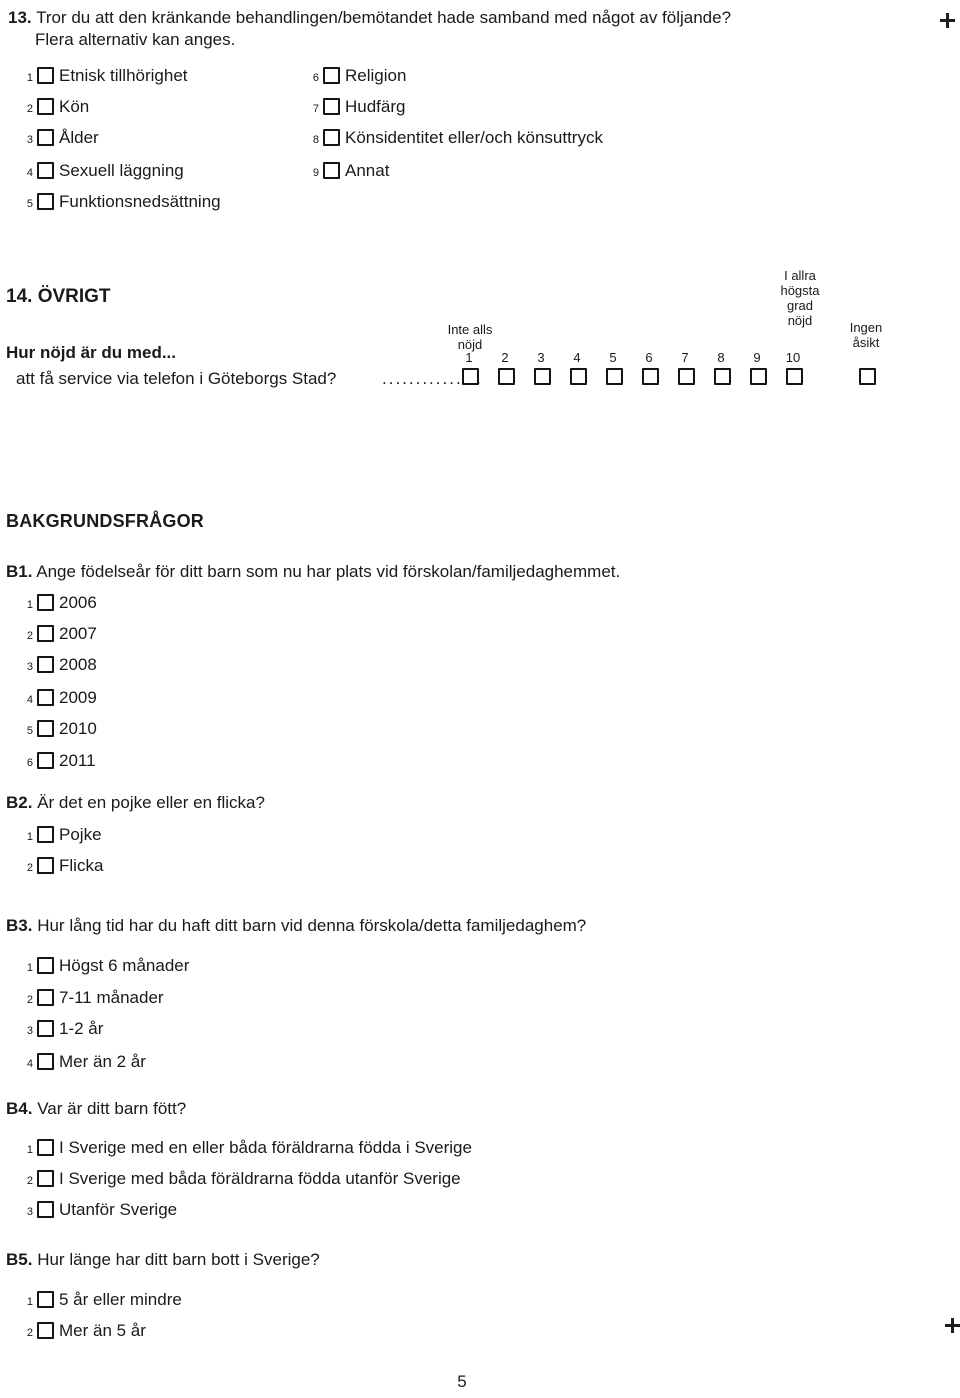 This screenshot has height=1398, width=960. What do you see at coordinates (866, 342) in the screenshot?
I see `no-opinion-label-line2: åsikt` at bounding box center [866, 342].